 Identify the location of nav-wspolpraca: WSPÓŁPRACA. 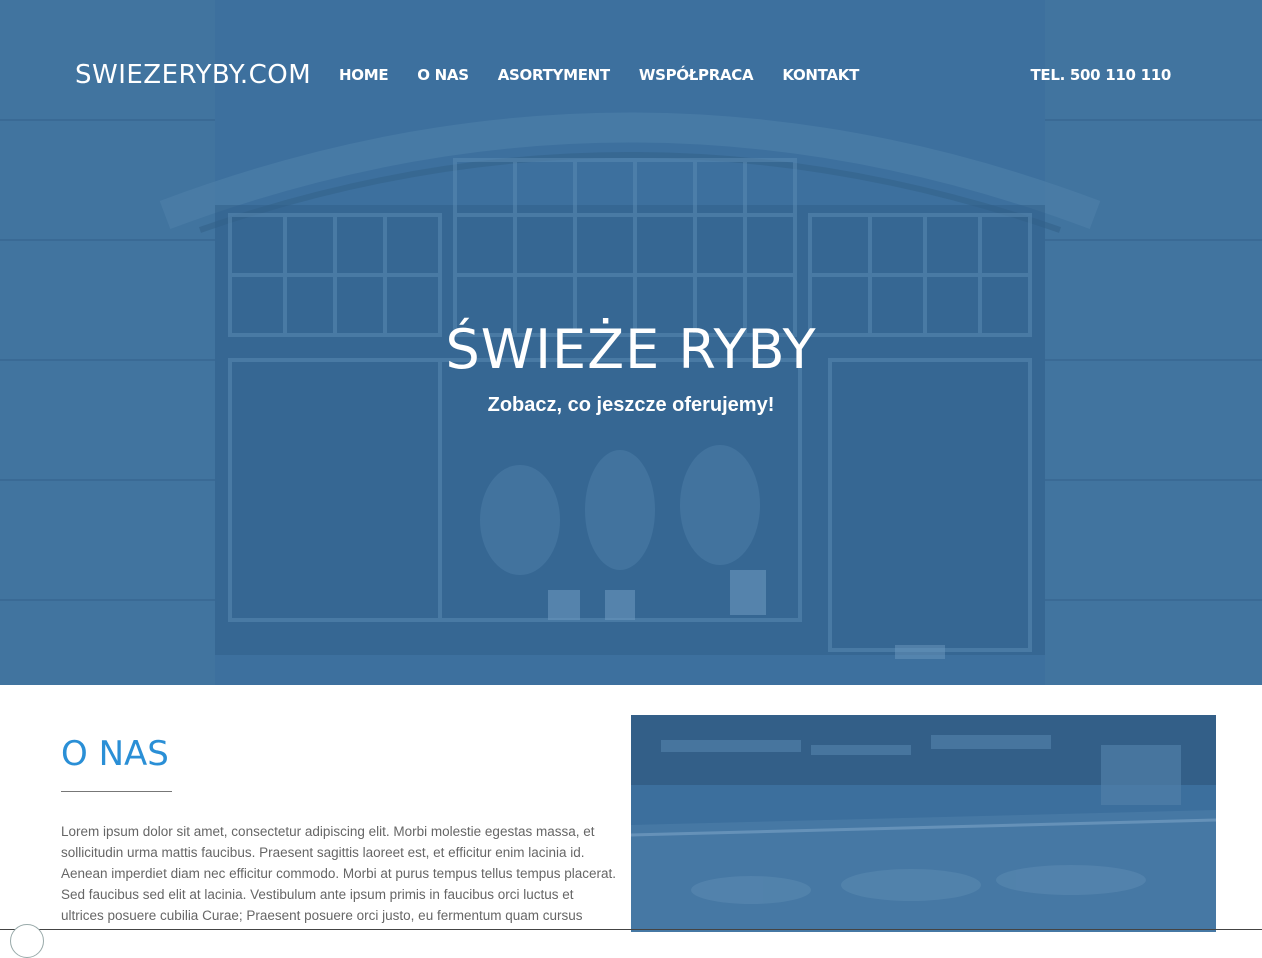
(696, 75).